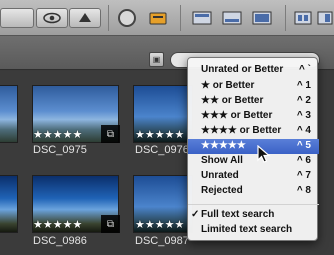 This screenshot has height=255, width=334. I want to click on circle-tool-button, so click(127, 18).